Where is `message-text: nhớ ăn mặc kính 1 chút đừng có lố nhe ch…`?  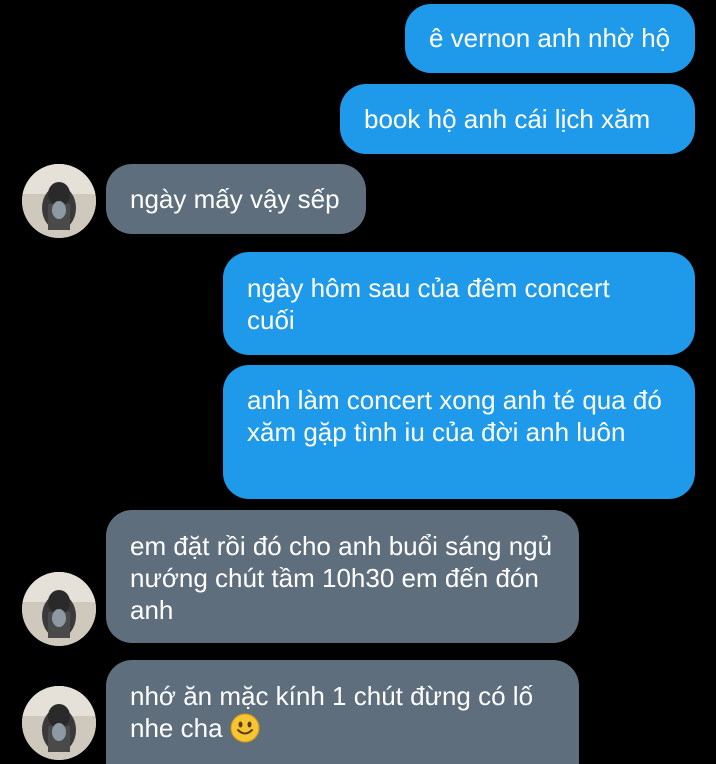
message-text: nhớ ăn mặc kính 1 chút đừng có lố nhe ch… is located at coordinates (332, 712).